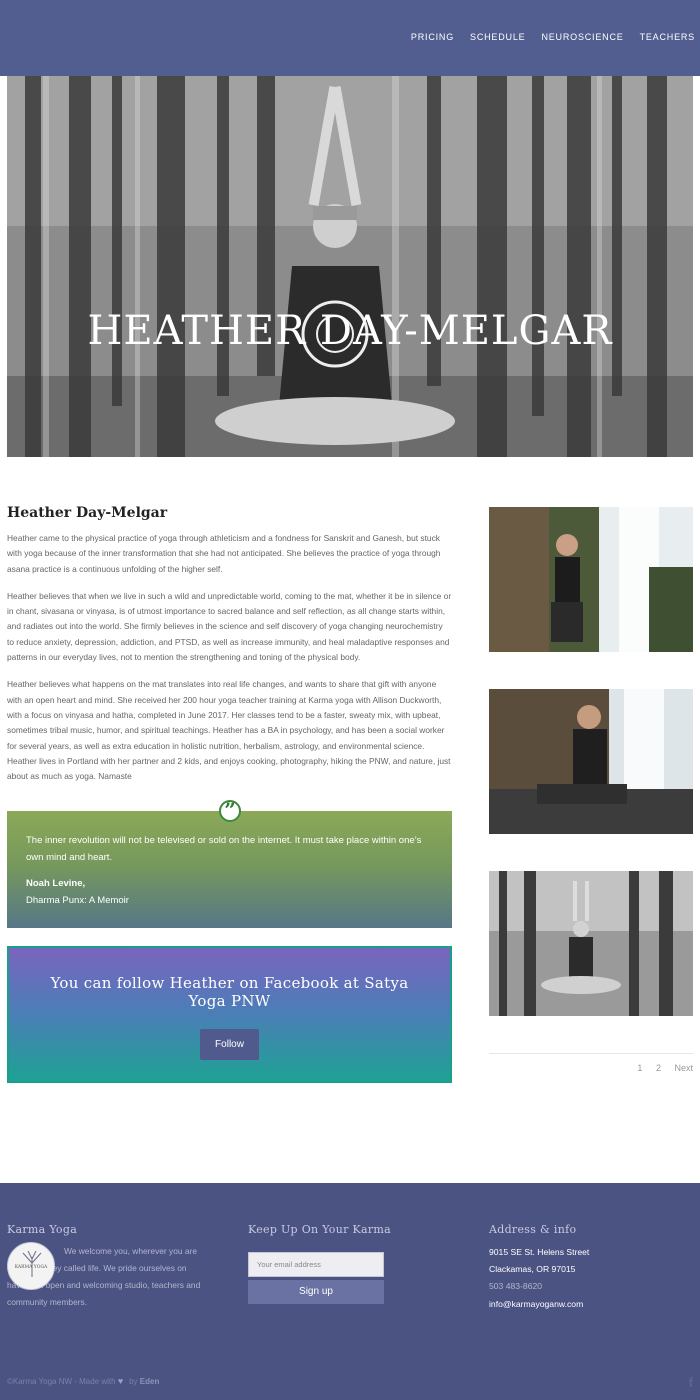  I want to click on newsletter-email-input: Your email address, so click(316, 1264).